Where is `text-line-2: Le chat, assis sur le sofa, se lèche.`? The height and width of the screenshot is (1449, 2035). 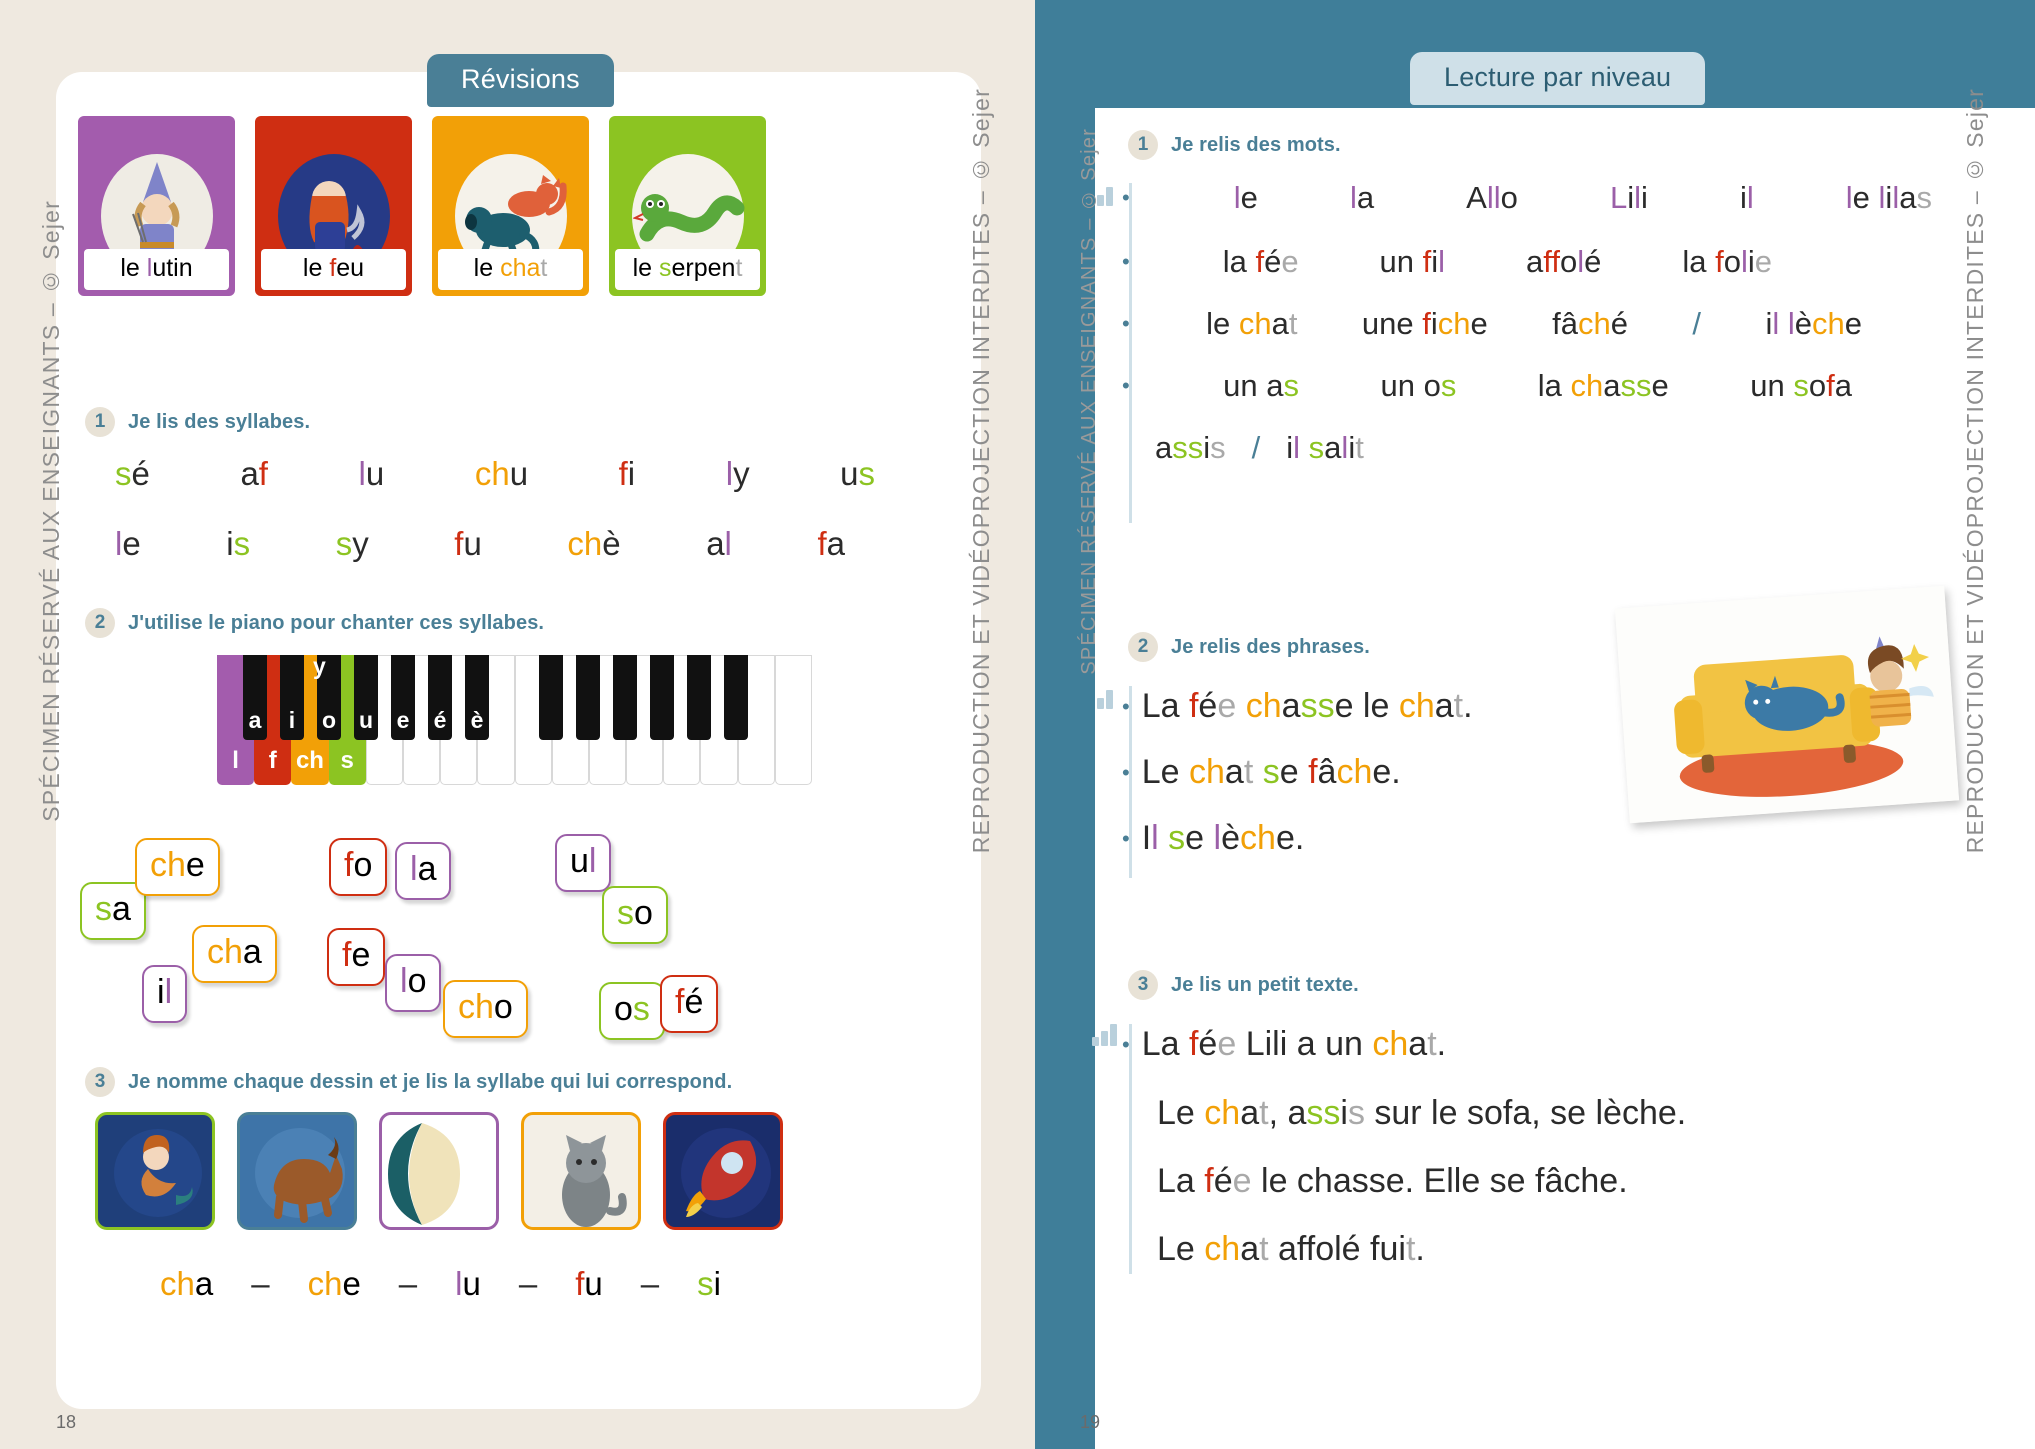
text-line-2: Le chat, assis sur le sofa, se lèche. is located at coordinates (1421, 1113).